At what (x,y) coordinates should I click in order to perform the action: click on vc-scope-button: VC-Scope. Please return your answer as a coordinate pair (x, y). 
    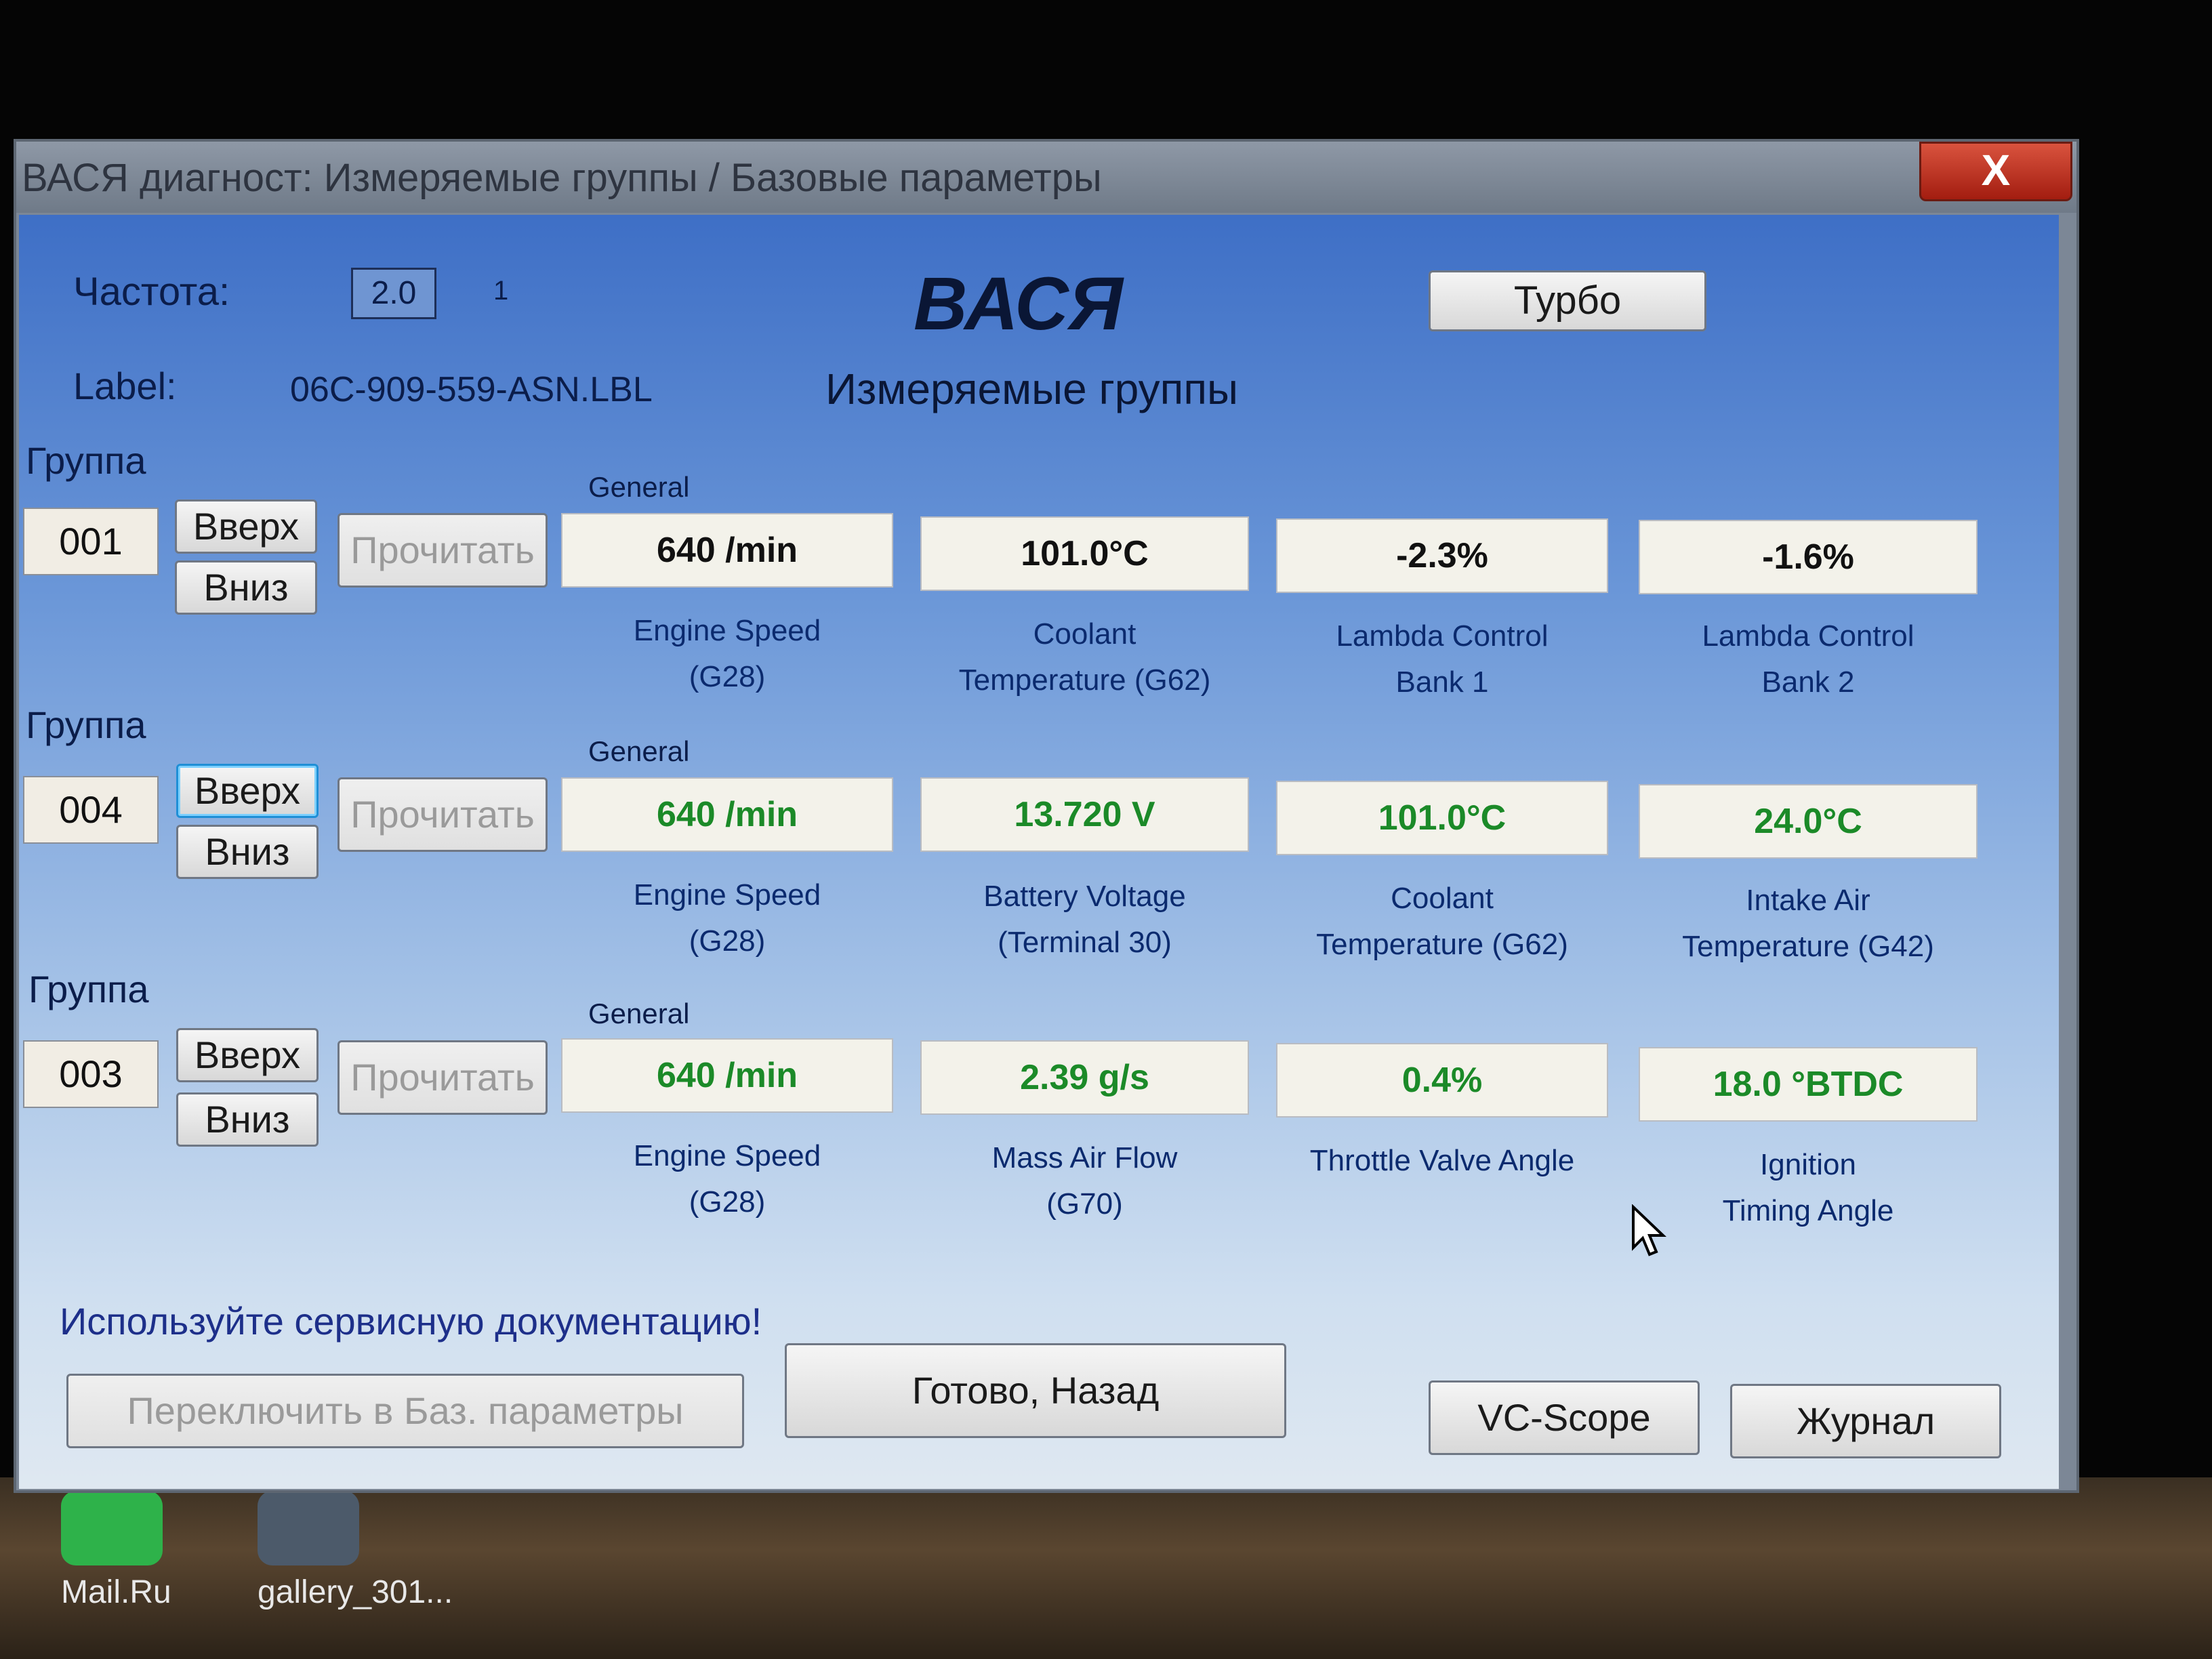
    Looking at the image, I should click on (1564, 1418).